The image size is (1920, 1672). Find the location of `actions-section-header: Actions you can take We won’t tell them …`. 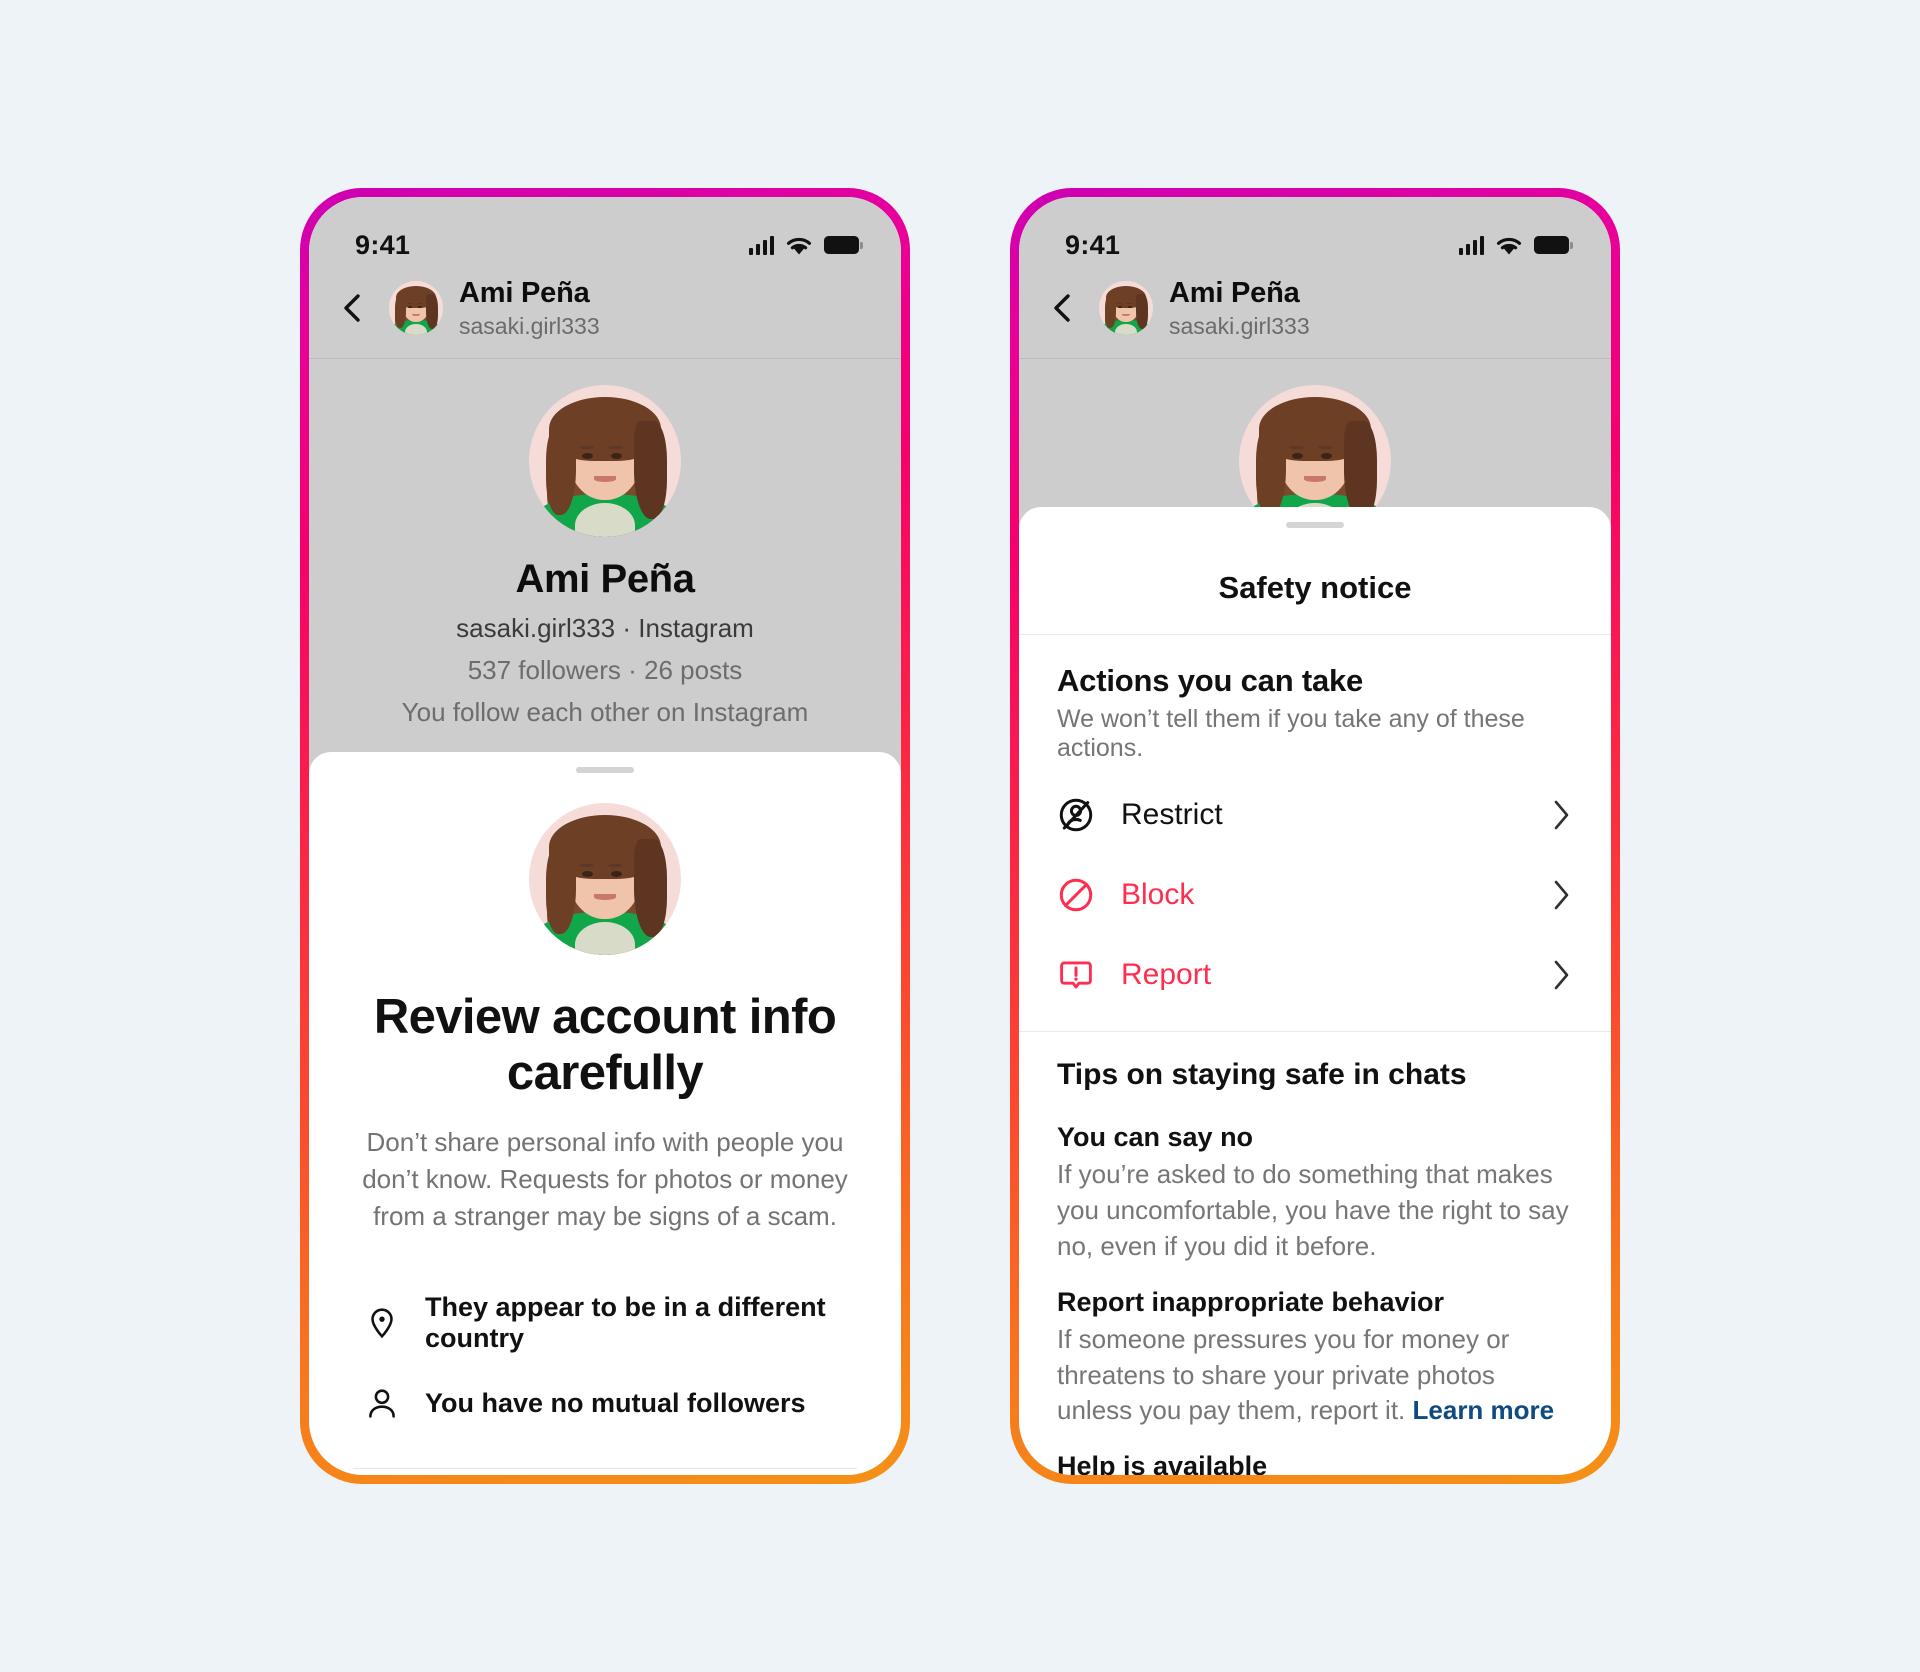

actions-section-header: Actions you can take We won’t tell them … is located at coordinates (1315, 699).